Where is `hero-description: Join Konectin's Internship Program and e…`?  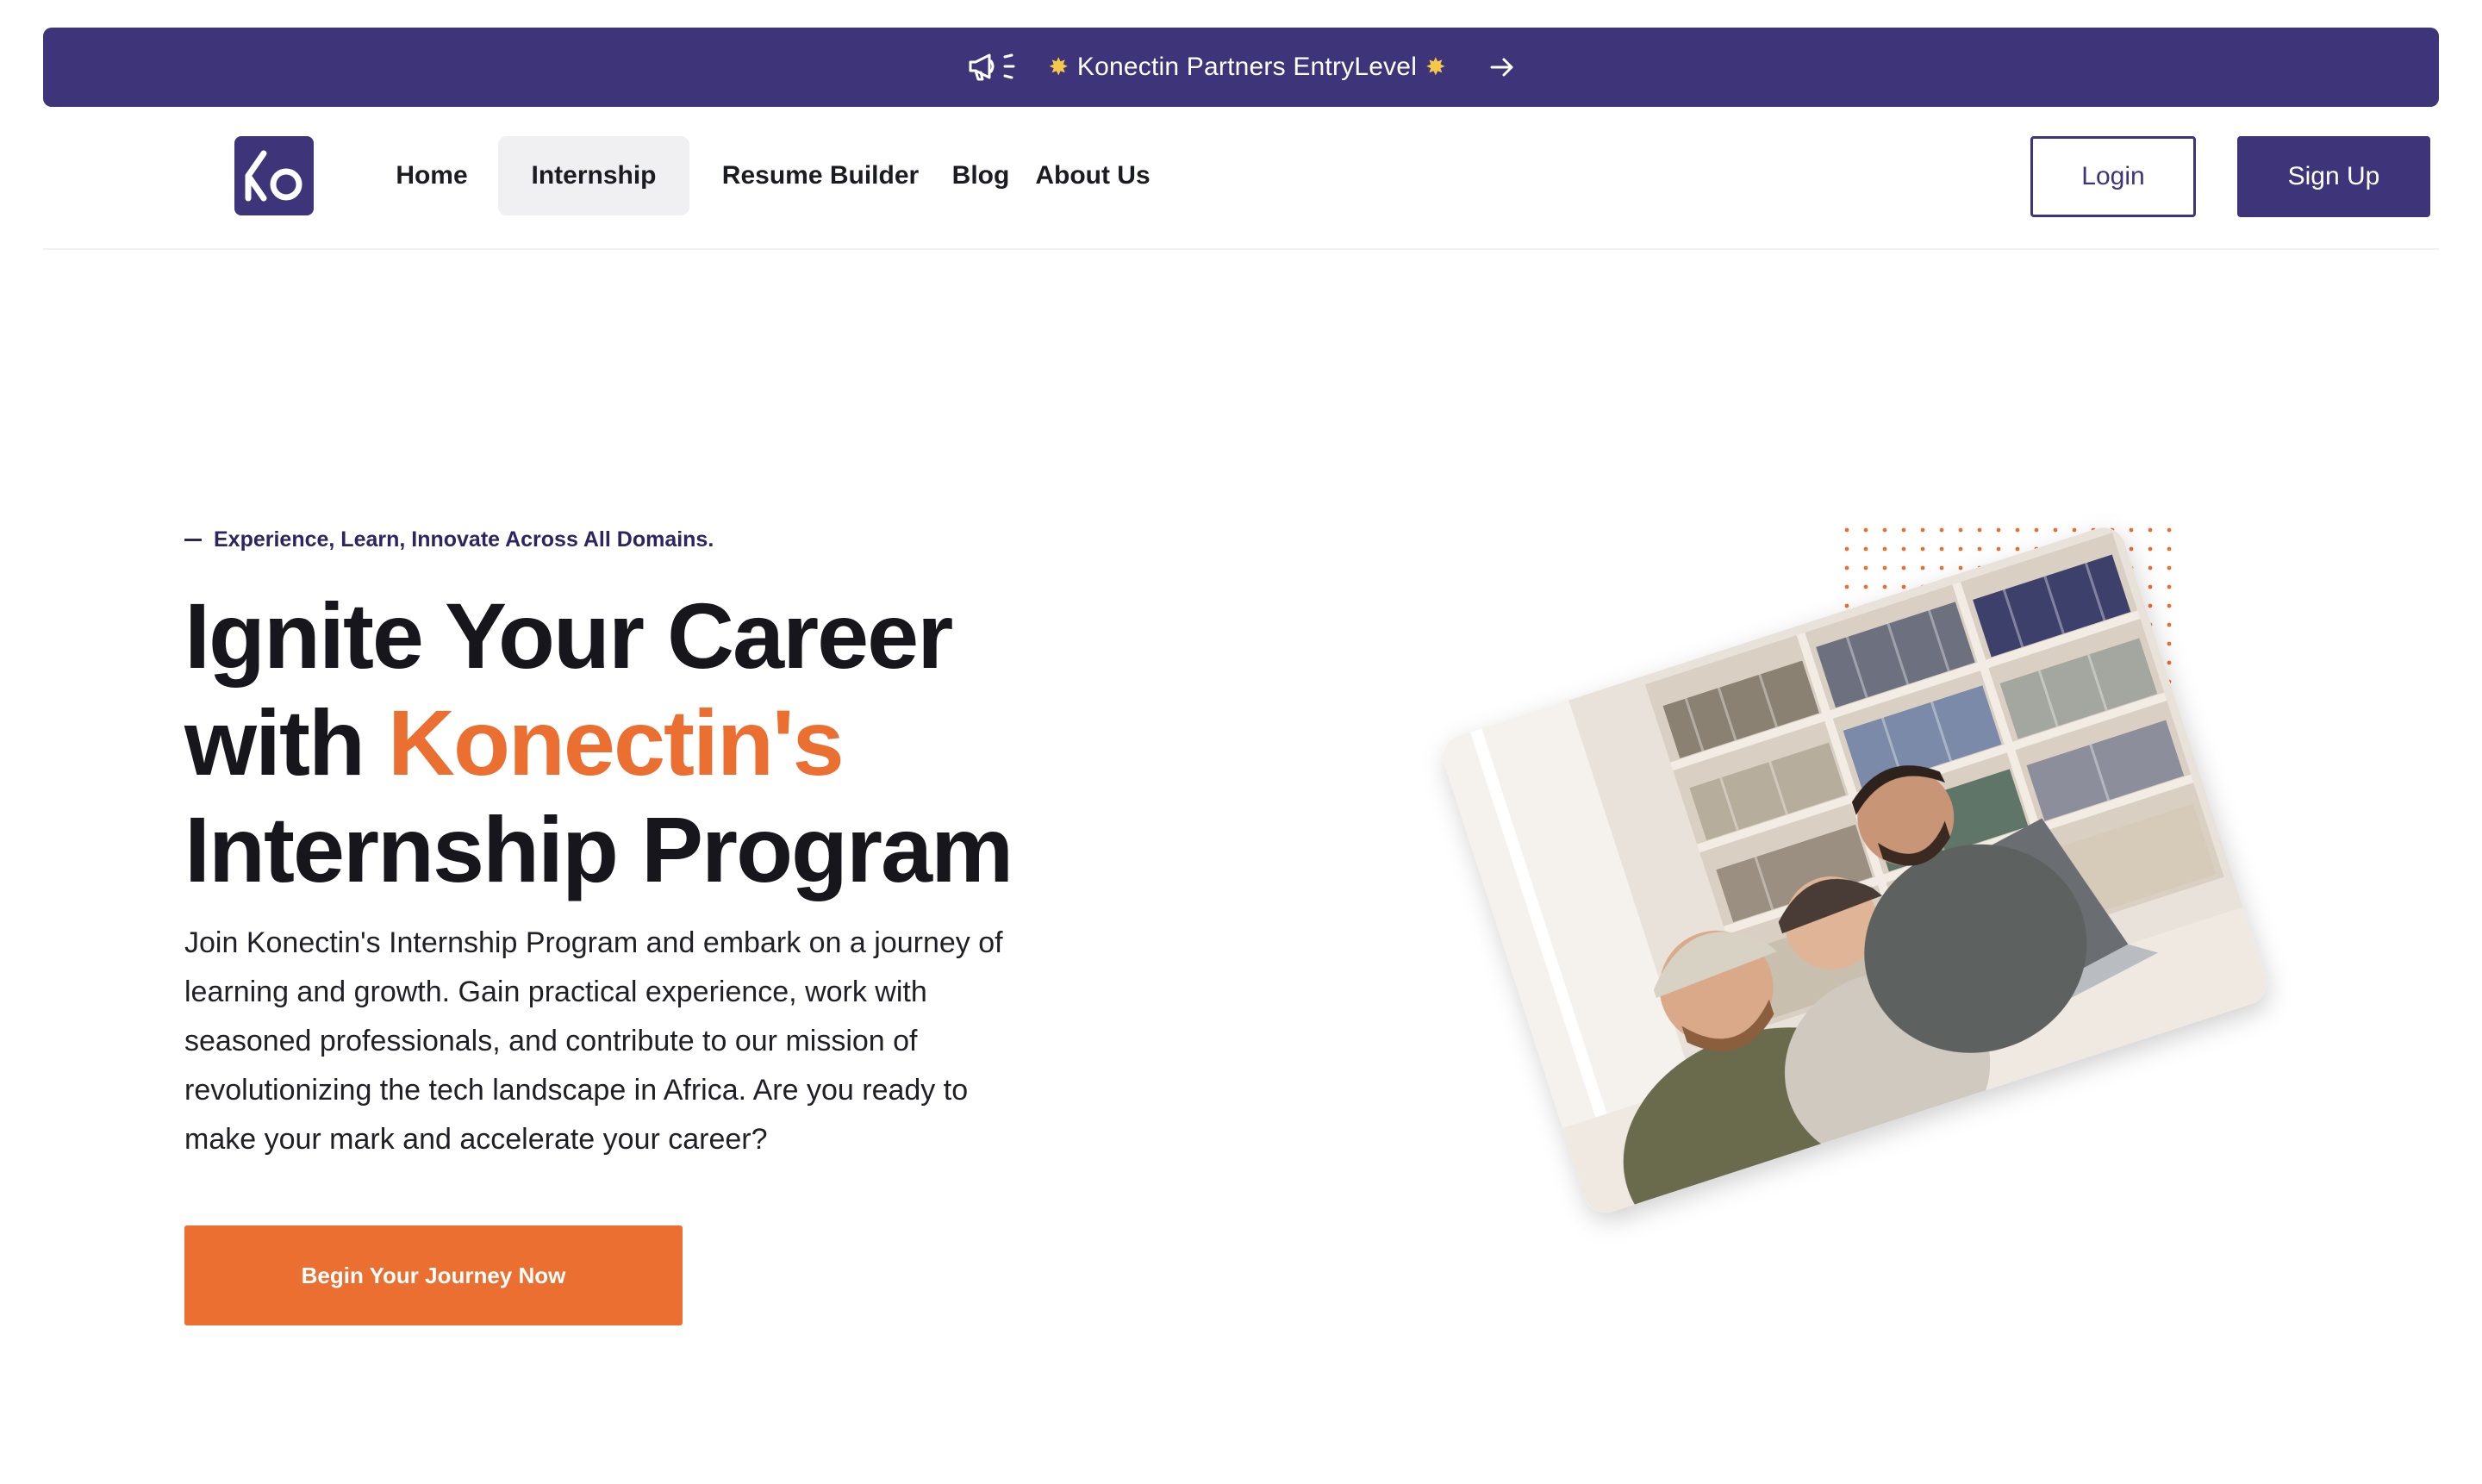 hero-description: Join Konectin's Internship Program and e… is located at coordinates (593, 1041).